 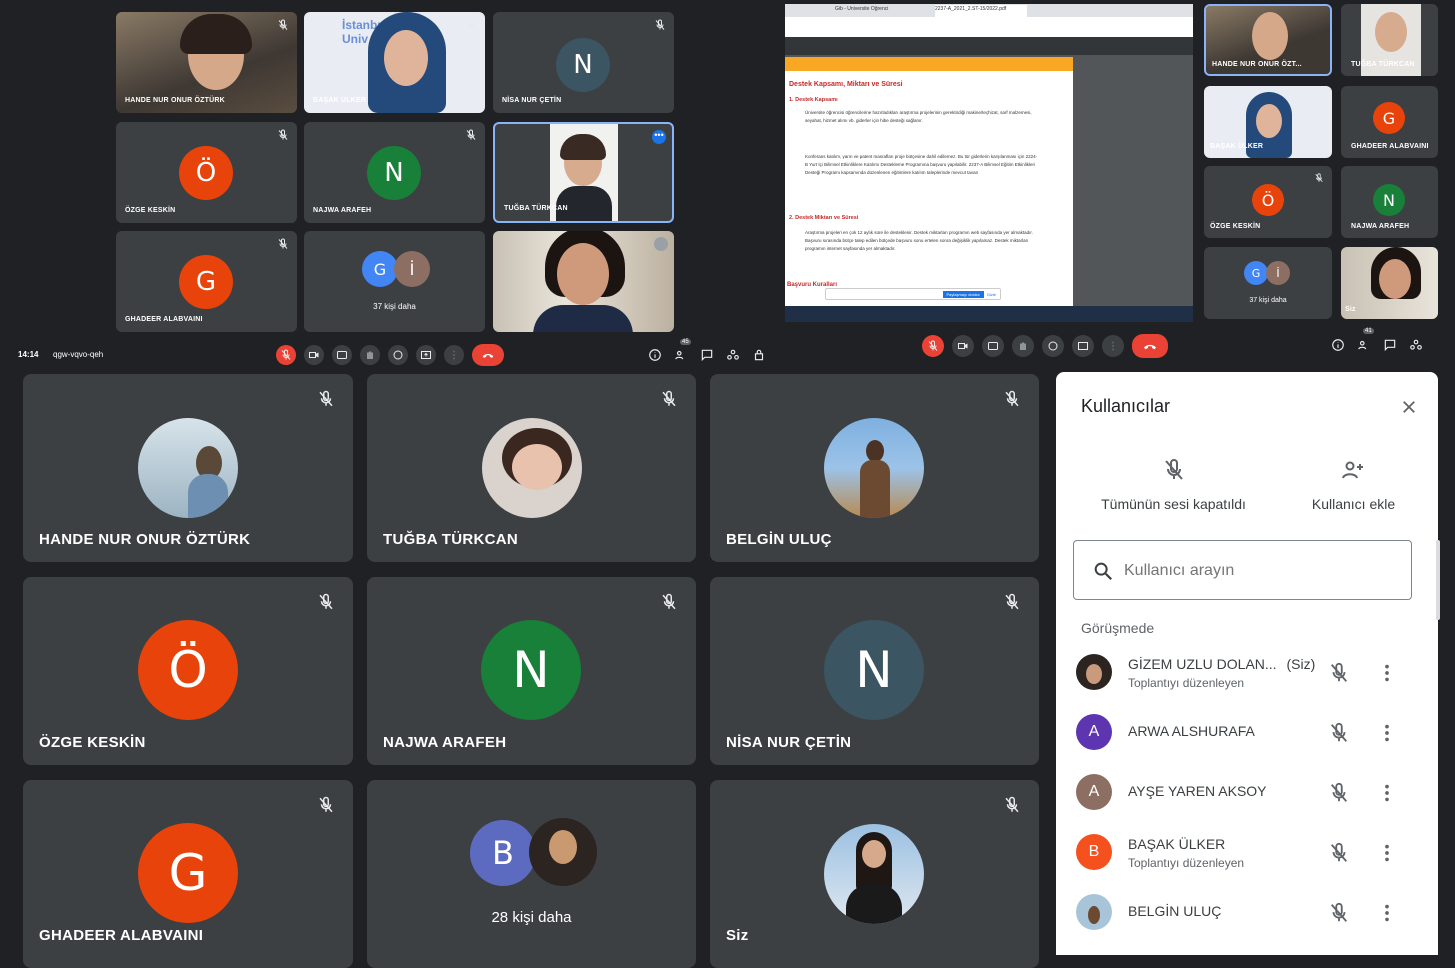 I want to click on more-icon: •••, so click(x=659, y=137).